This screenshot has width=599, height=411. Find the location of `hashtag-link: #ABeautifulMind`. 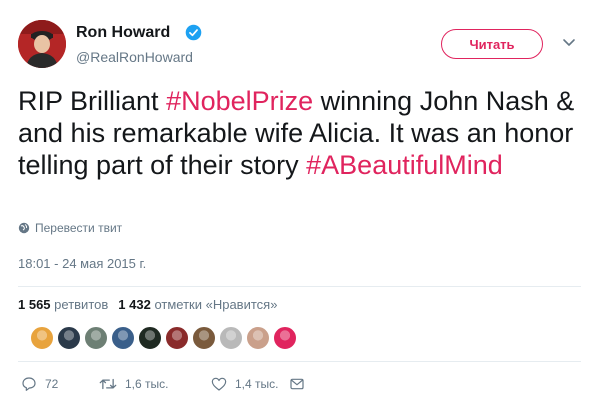

hashtag-link: #ABeautifulMind is located at coordinates (404, 165).